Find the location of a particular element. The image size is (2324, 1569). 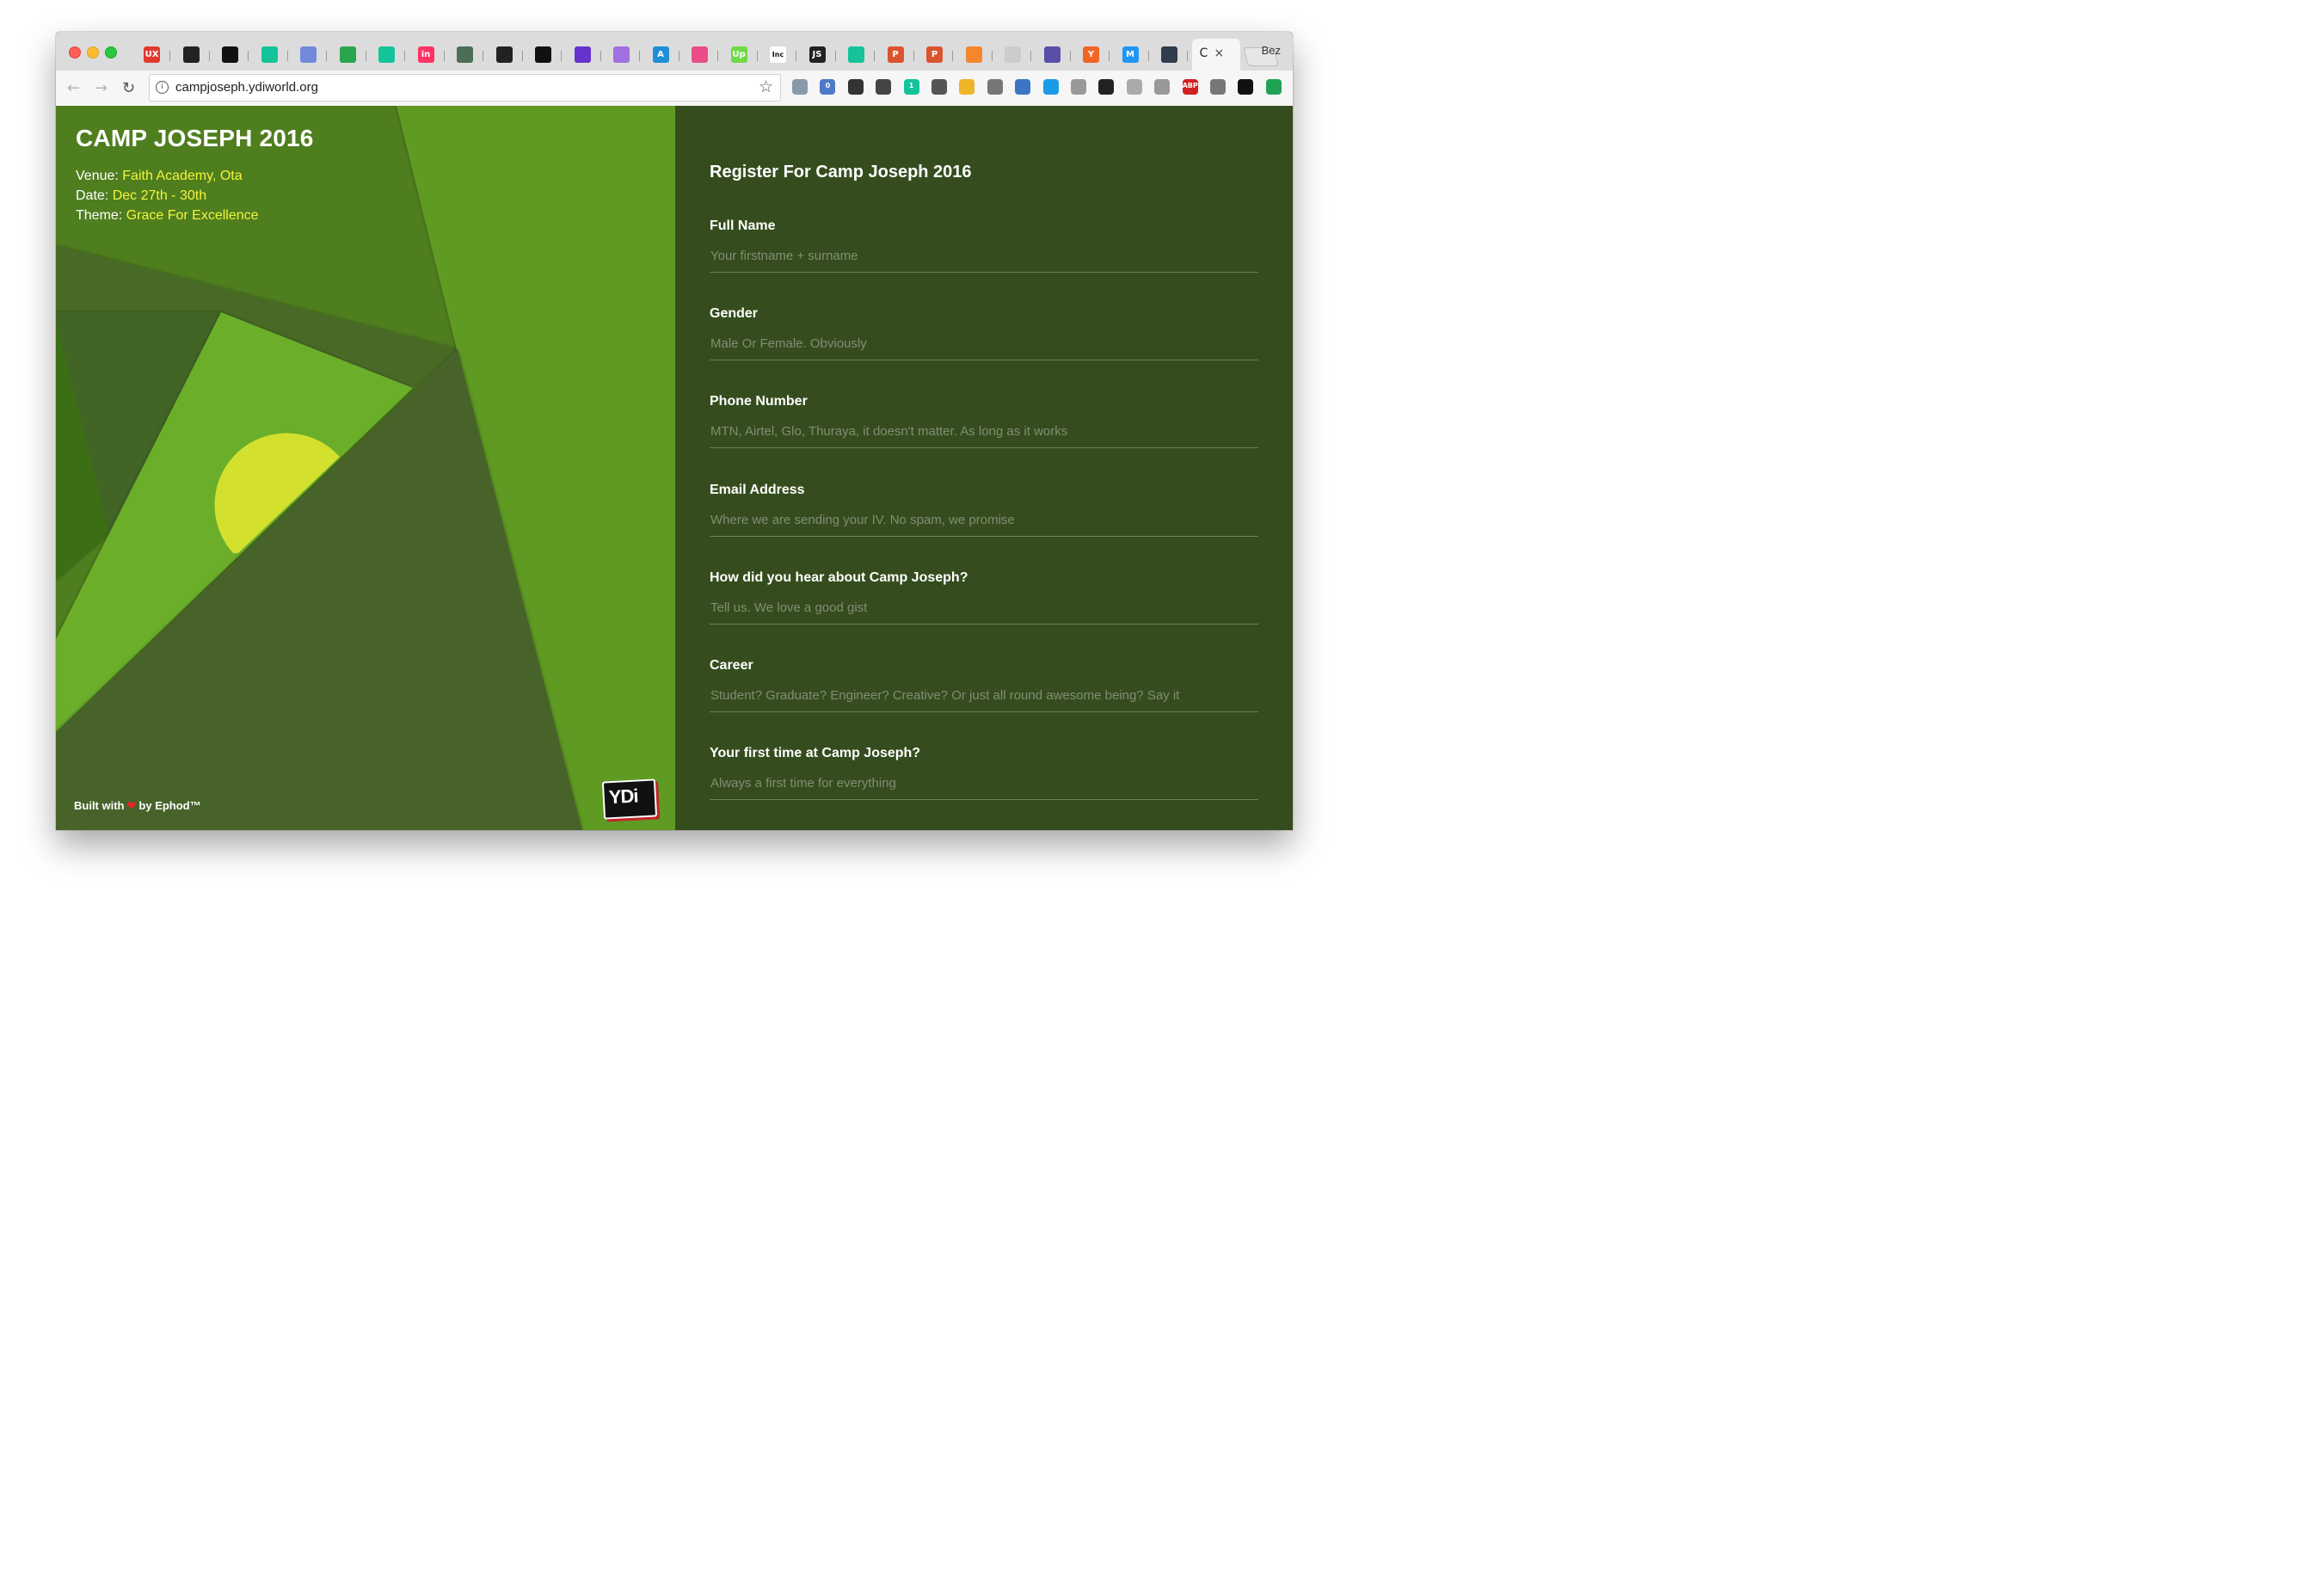

ghost-icon-badge: 0 is located at coordinates (828, 86).